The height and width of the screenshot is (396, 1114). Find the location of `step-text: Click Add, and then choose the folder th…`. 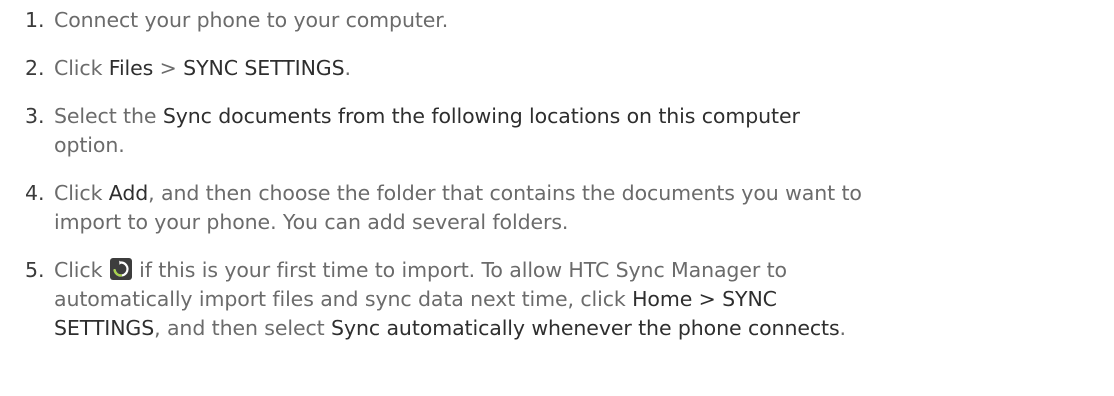

step-text: Click Add, and then choose the folder th… is located at coordinates (584, 208).